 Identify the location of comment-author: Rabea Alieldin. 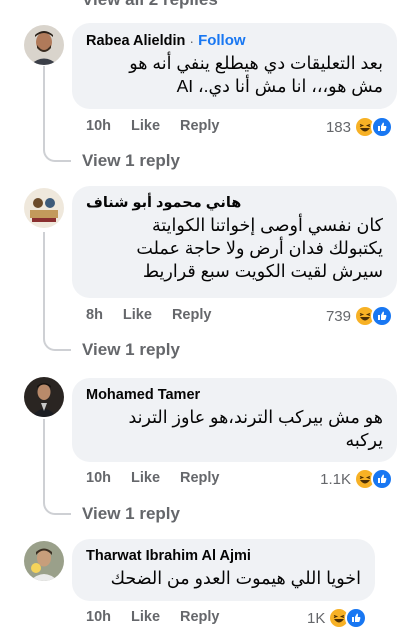
(135, 41).